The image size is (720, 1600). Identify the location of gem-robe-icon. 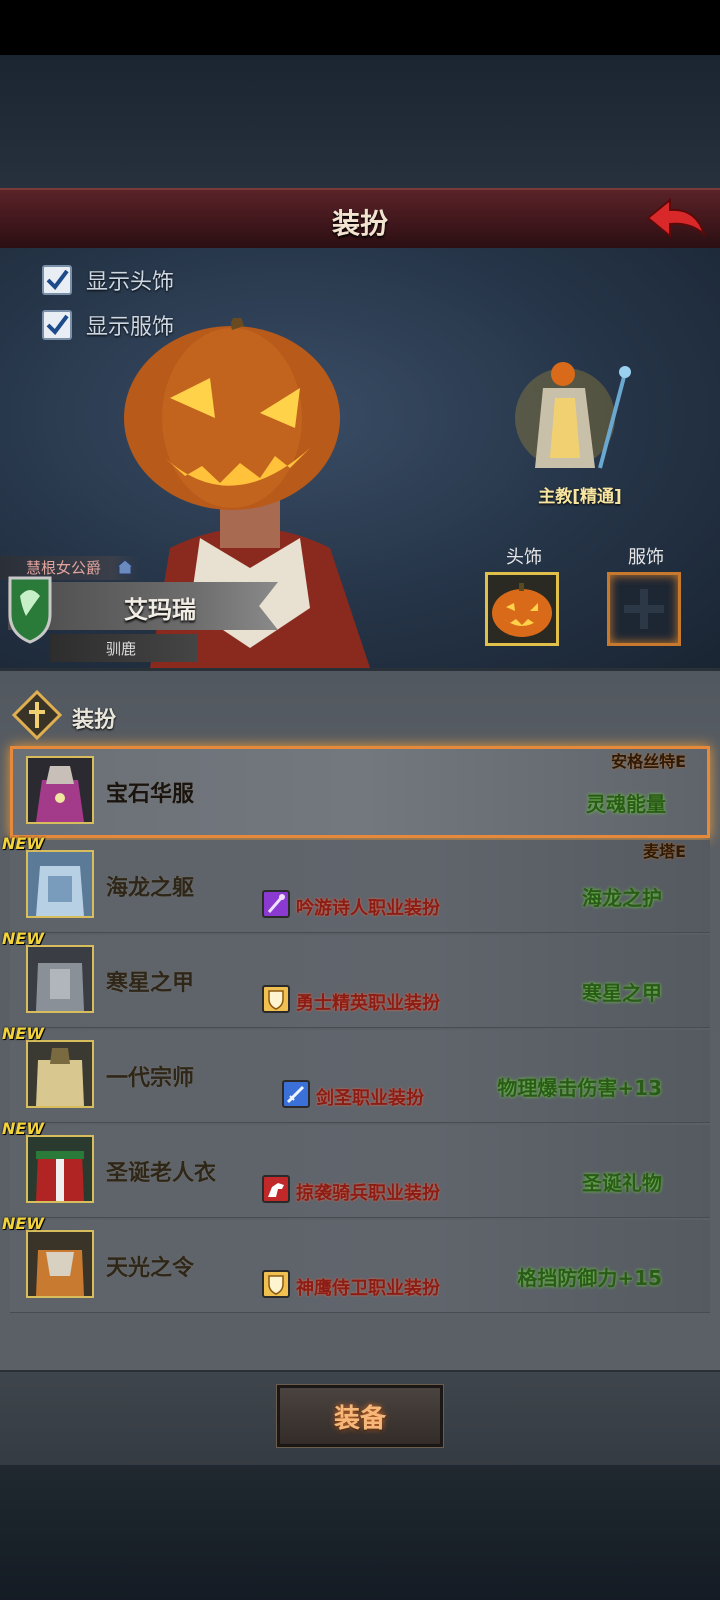
(60, 790).